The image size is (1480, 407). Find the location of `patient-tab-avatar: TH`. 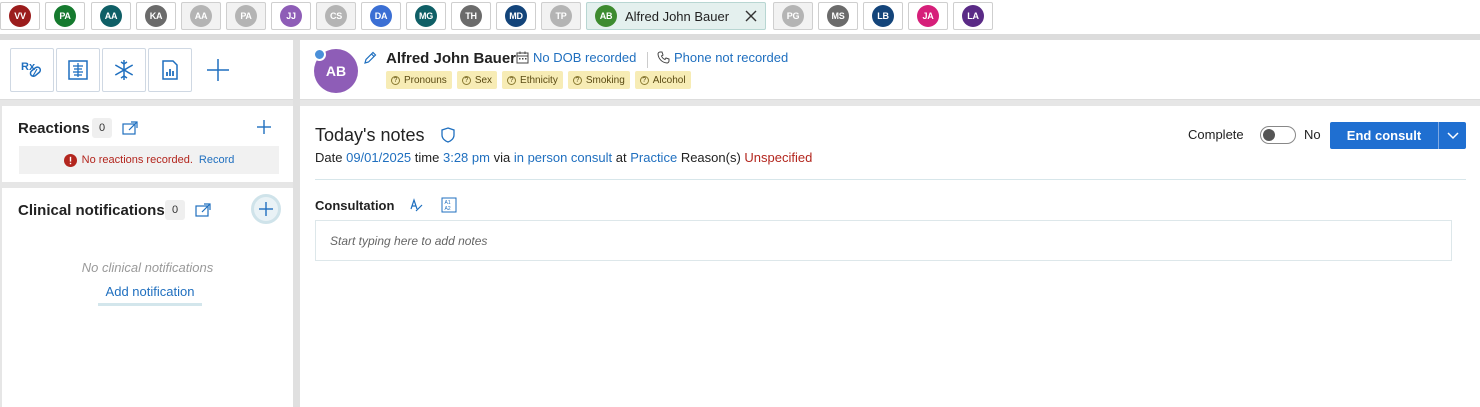

patient-tab-avatar: TH is located at coordinates (471, 16).